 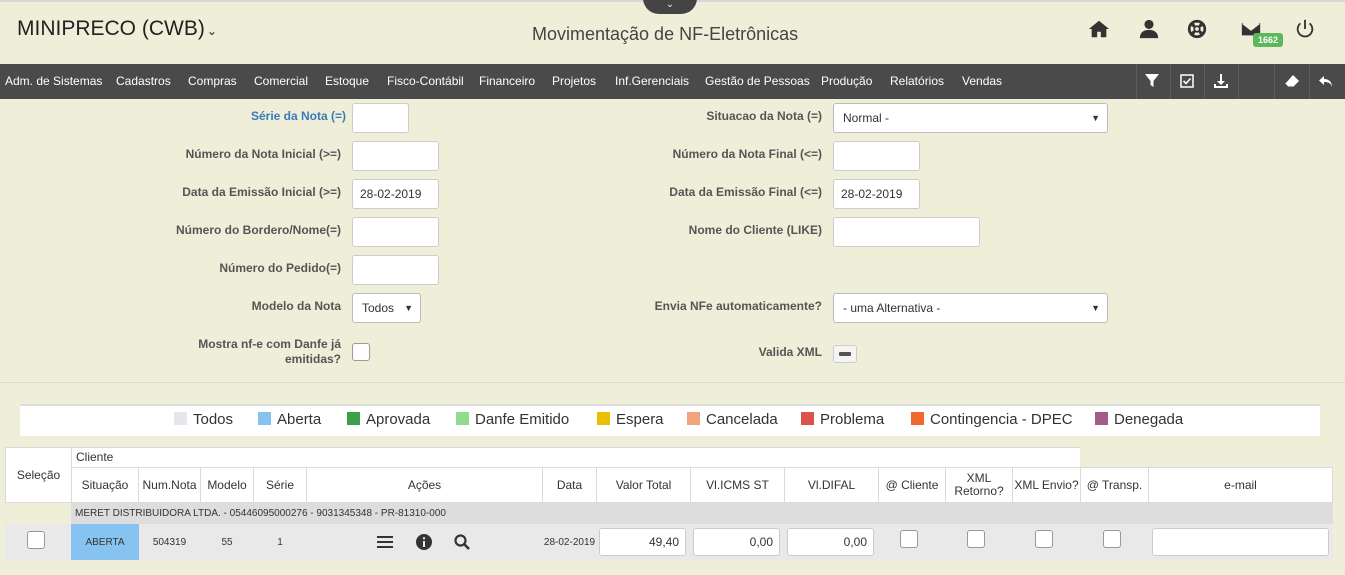 I want to click on legend-label: Aberta, so click(x=299, y=419).